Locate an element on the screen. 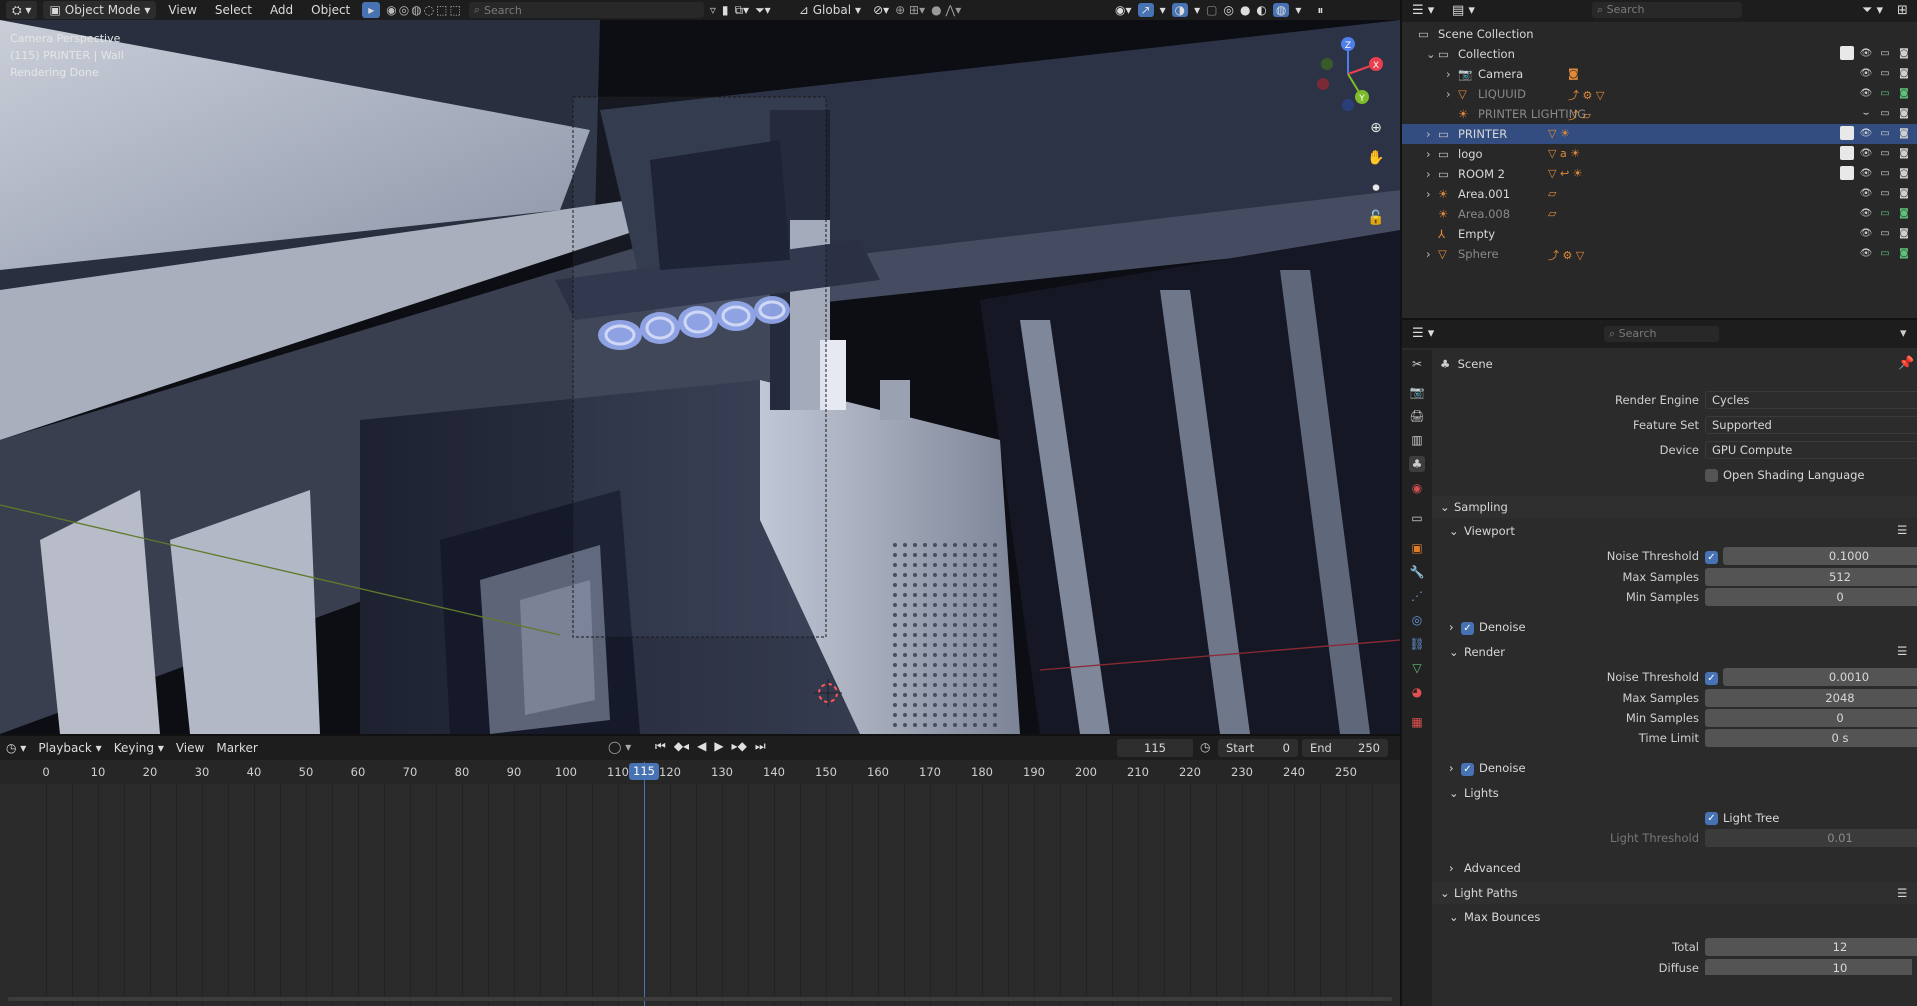 This screenshot has width=1917, height=1006. collection-tab-icon: ▭ is located at coordinates (1417, 518).